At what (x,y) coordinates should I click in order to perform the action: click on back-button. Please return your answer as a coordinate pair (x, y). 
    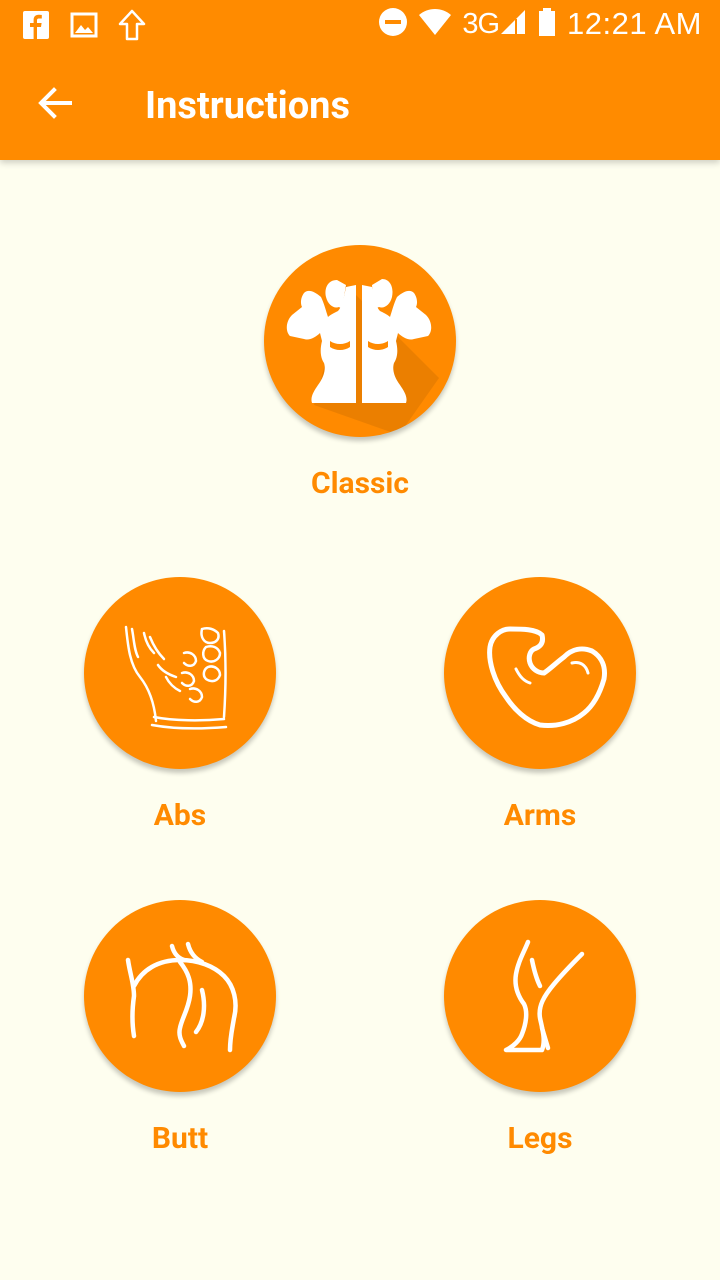
    Looking at the image, I should click on (55, 105).